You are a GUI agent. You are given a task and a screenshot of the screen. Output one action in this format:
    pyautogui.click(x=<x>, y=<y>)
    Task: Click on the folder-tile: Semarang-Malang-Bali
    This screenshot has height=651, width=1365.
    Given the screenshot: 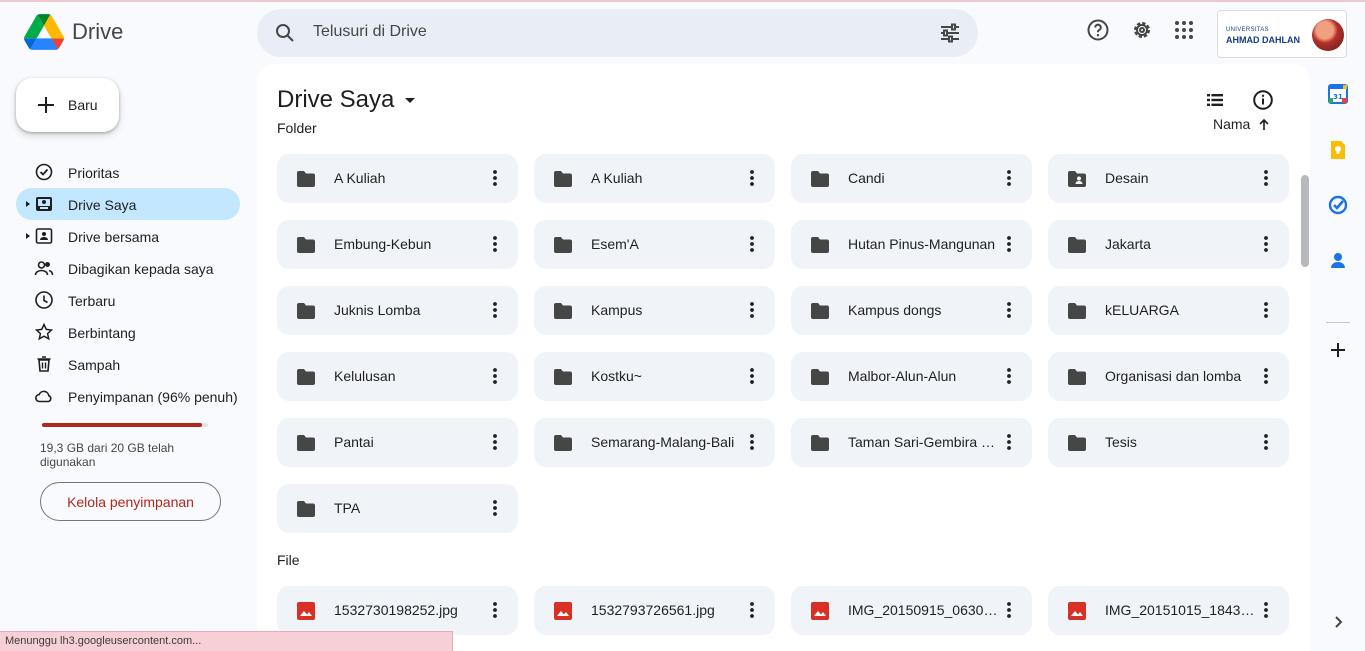 What is the action you would take?
    pyautogui.click(x=654, y=442)
    